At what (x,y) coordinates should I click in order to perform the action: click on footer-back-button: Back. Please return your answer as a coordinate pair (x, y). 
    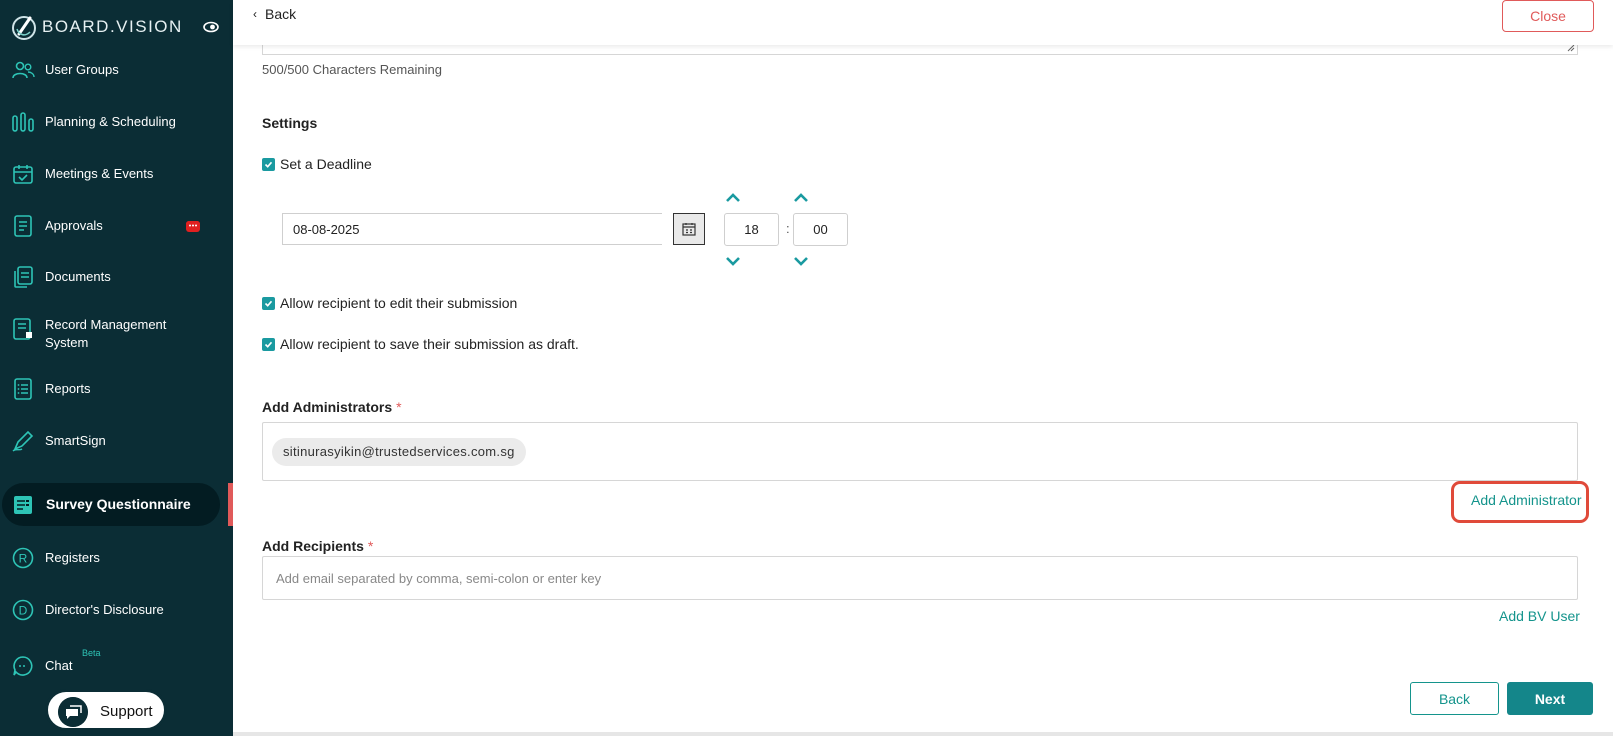
    Looking at the image, I should click on (1454, 698).